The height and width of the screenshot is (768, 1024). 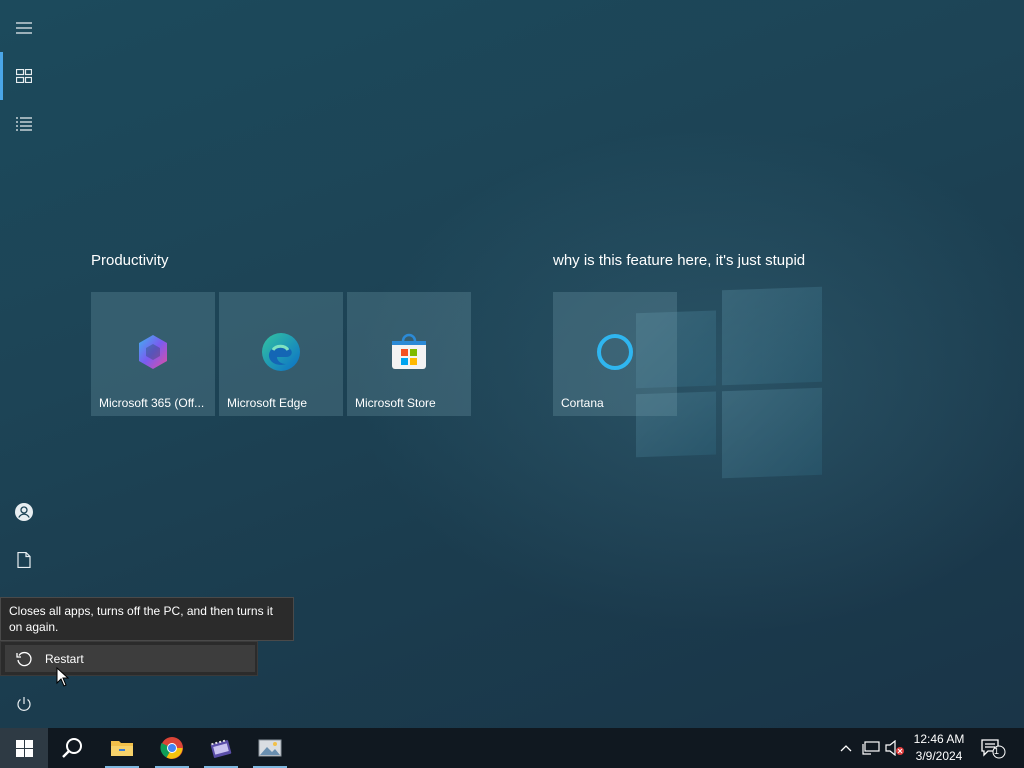 I want to click on chevron-up-icon, so click(x=846, y=748).